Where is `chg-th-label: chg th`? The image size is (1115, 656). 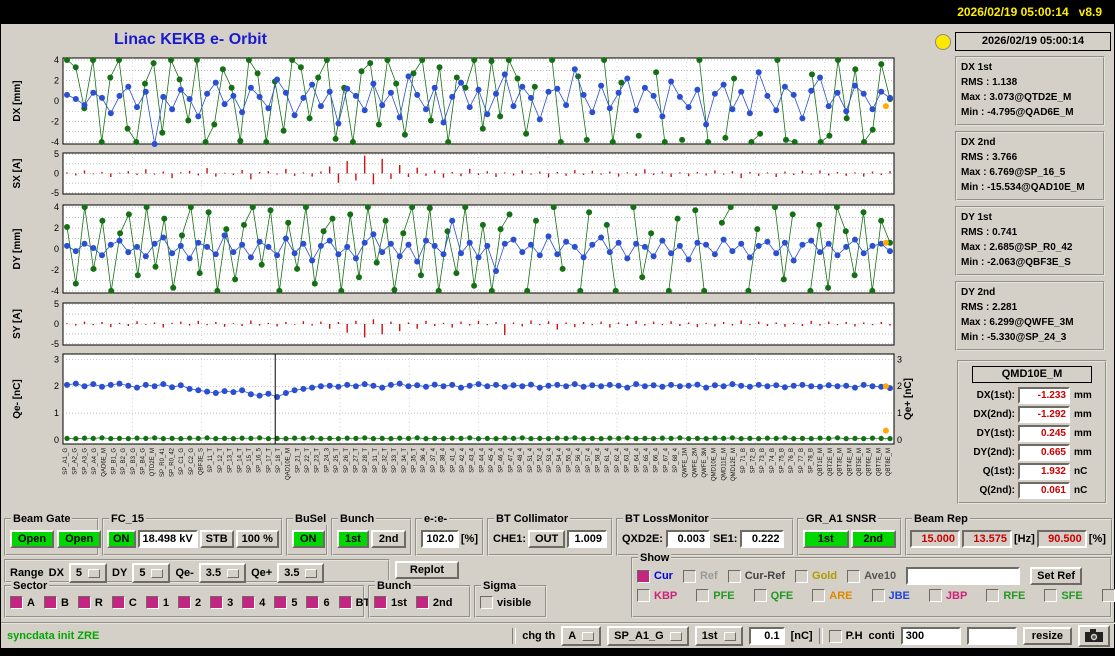
chg-th-label: chg th is located at coordinates (539, 636).